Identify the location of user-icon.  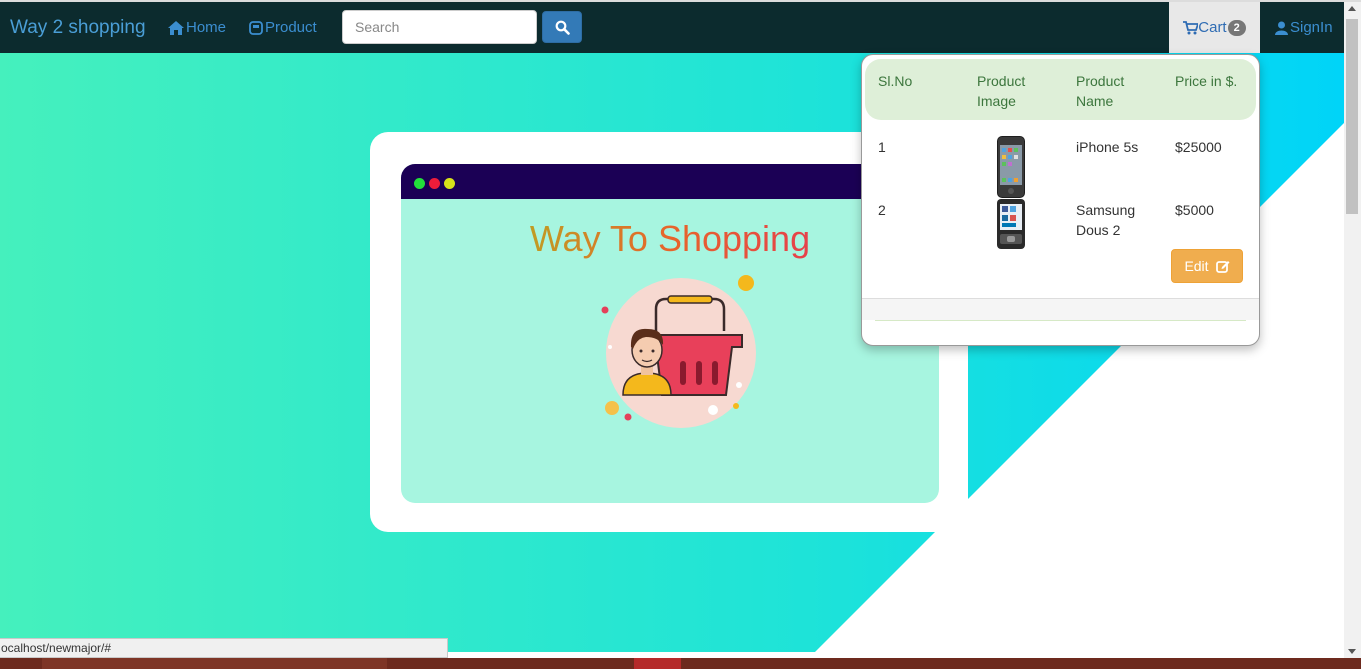
(1281, 28).